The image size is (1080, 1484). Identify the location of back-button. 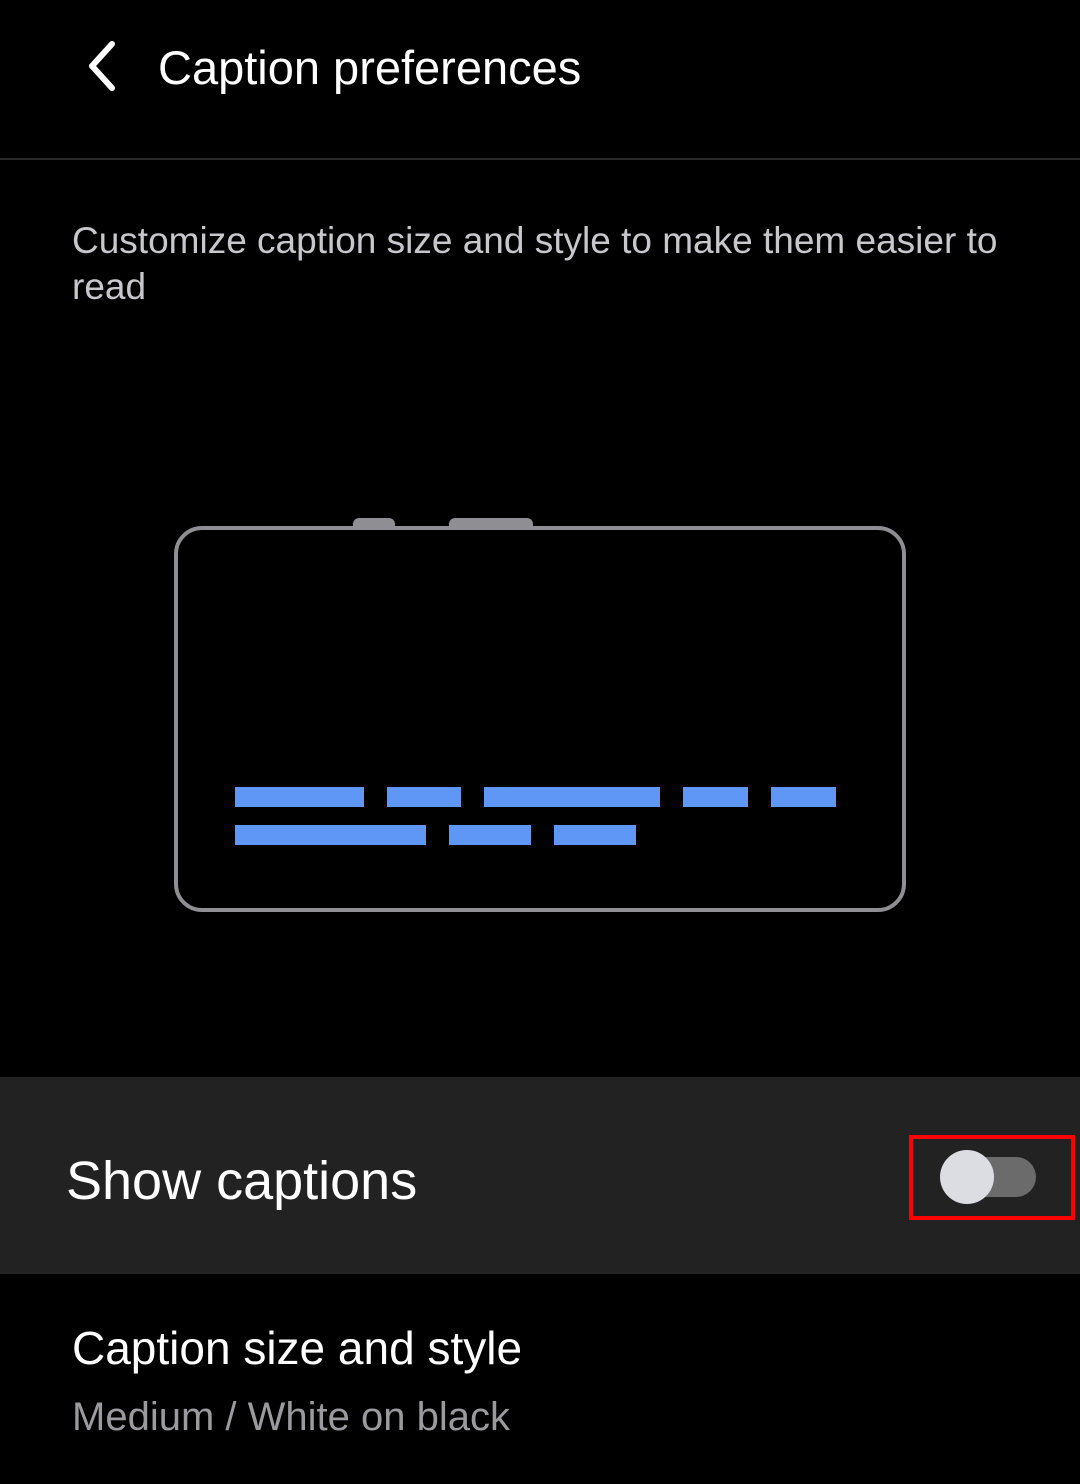
(102, 66).